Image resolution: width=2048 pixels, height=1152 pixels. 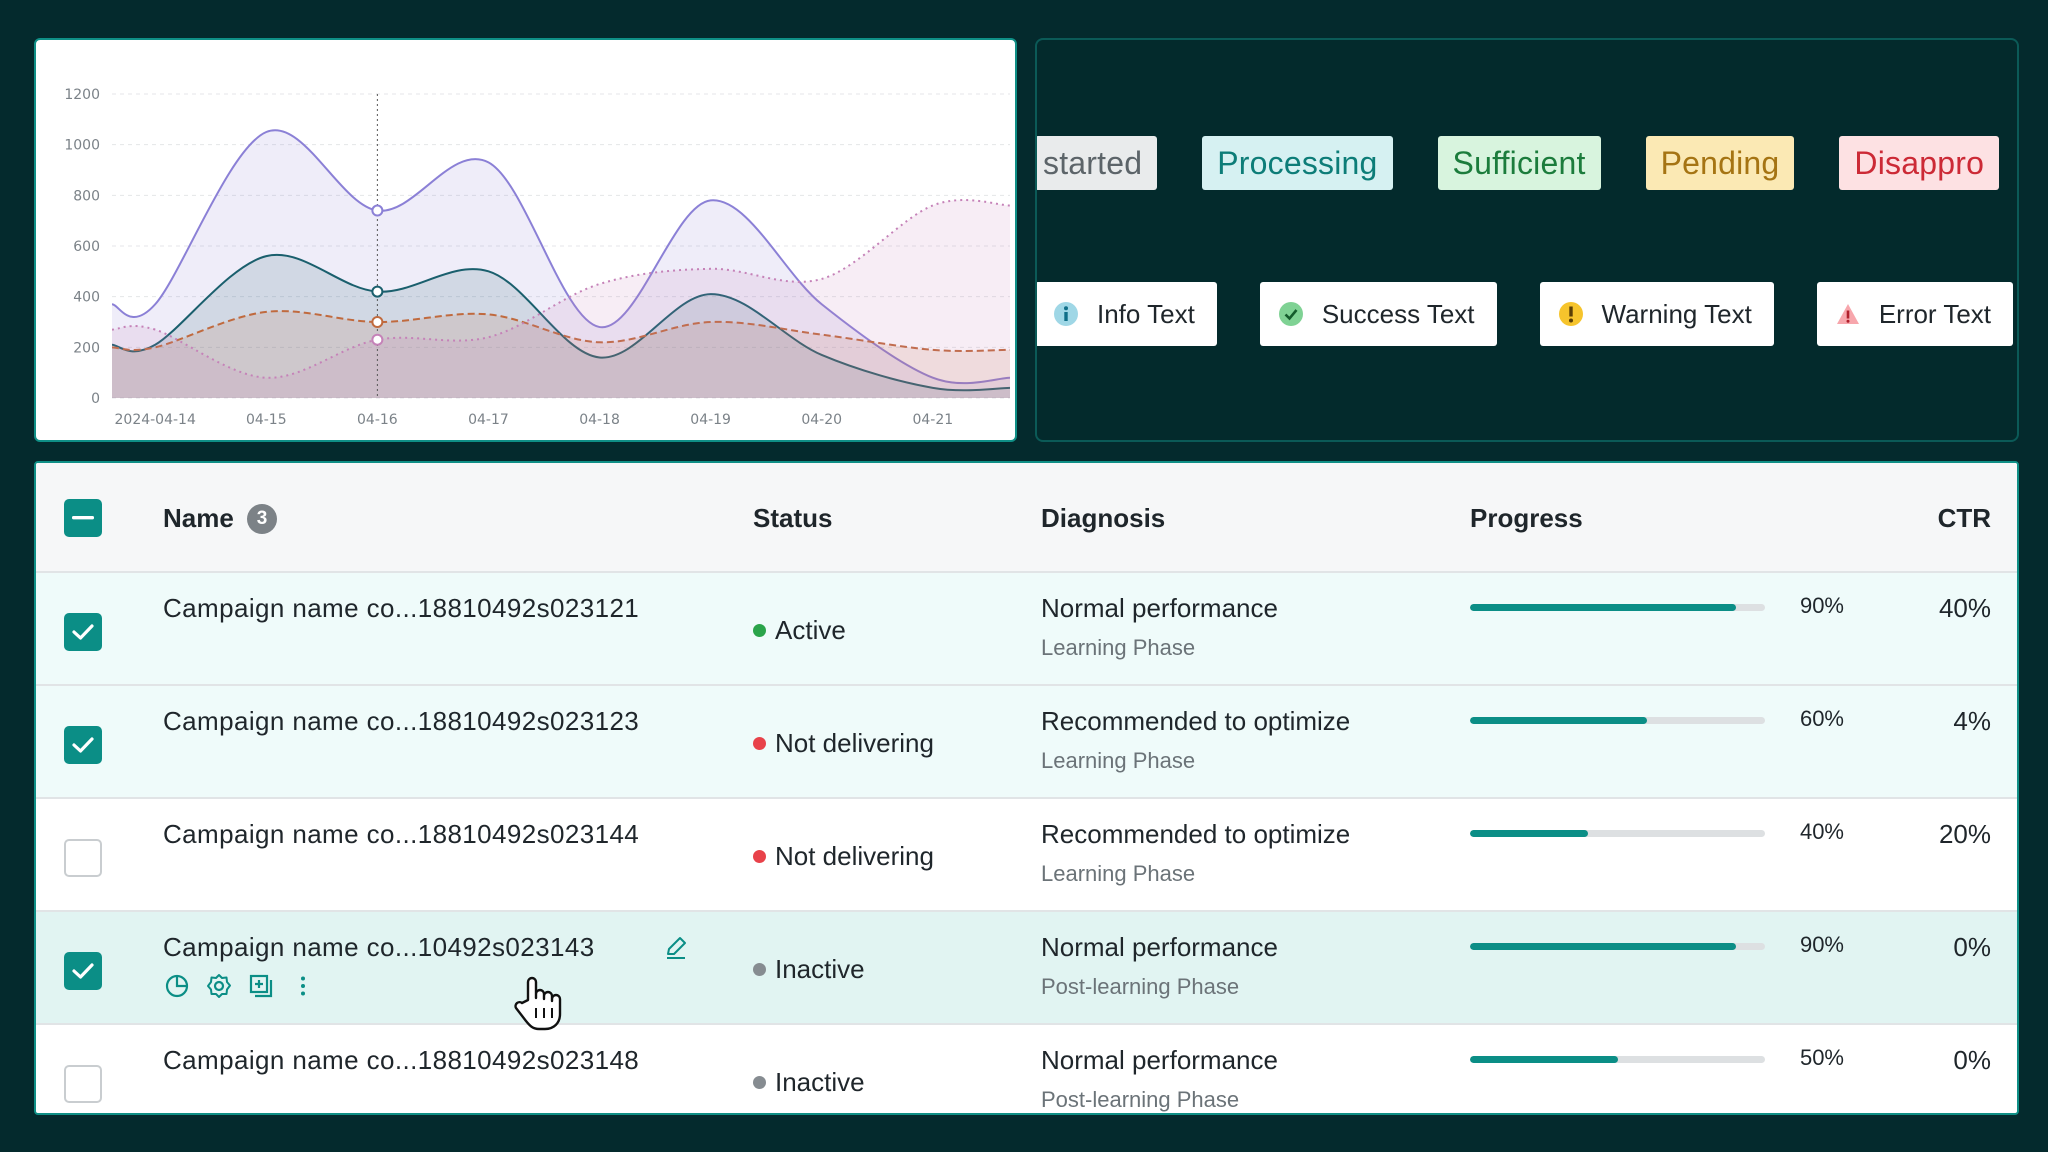 I want to click on warning-circle-icon, so click(x=1571, y=314).